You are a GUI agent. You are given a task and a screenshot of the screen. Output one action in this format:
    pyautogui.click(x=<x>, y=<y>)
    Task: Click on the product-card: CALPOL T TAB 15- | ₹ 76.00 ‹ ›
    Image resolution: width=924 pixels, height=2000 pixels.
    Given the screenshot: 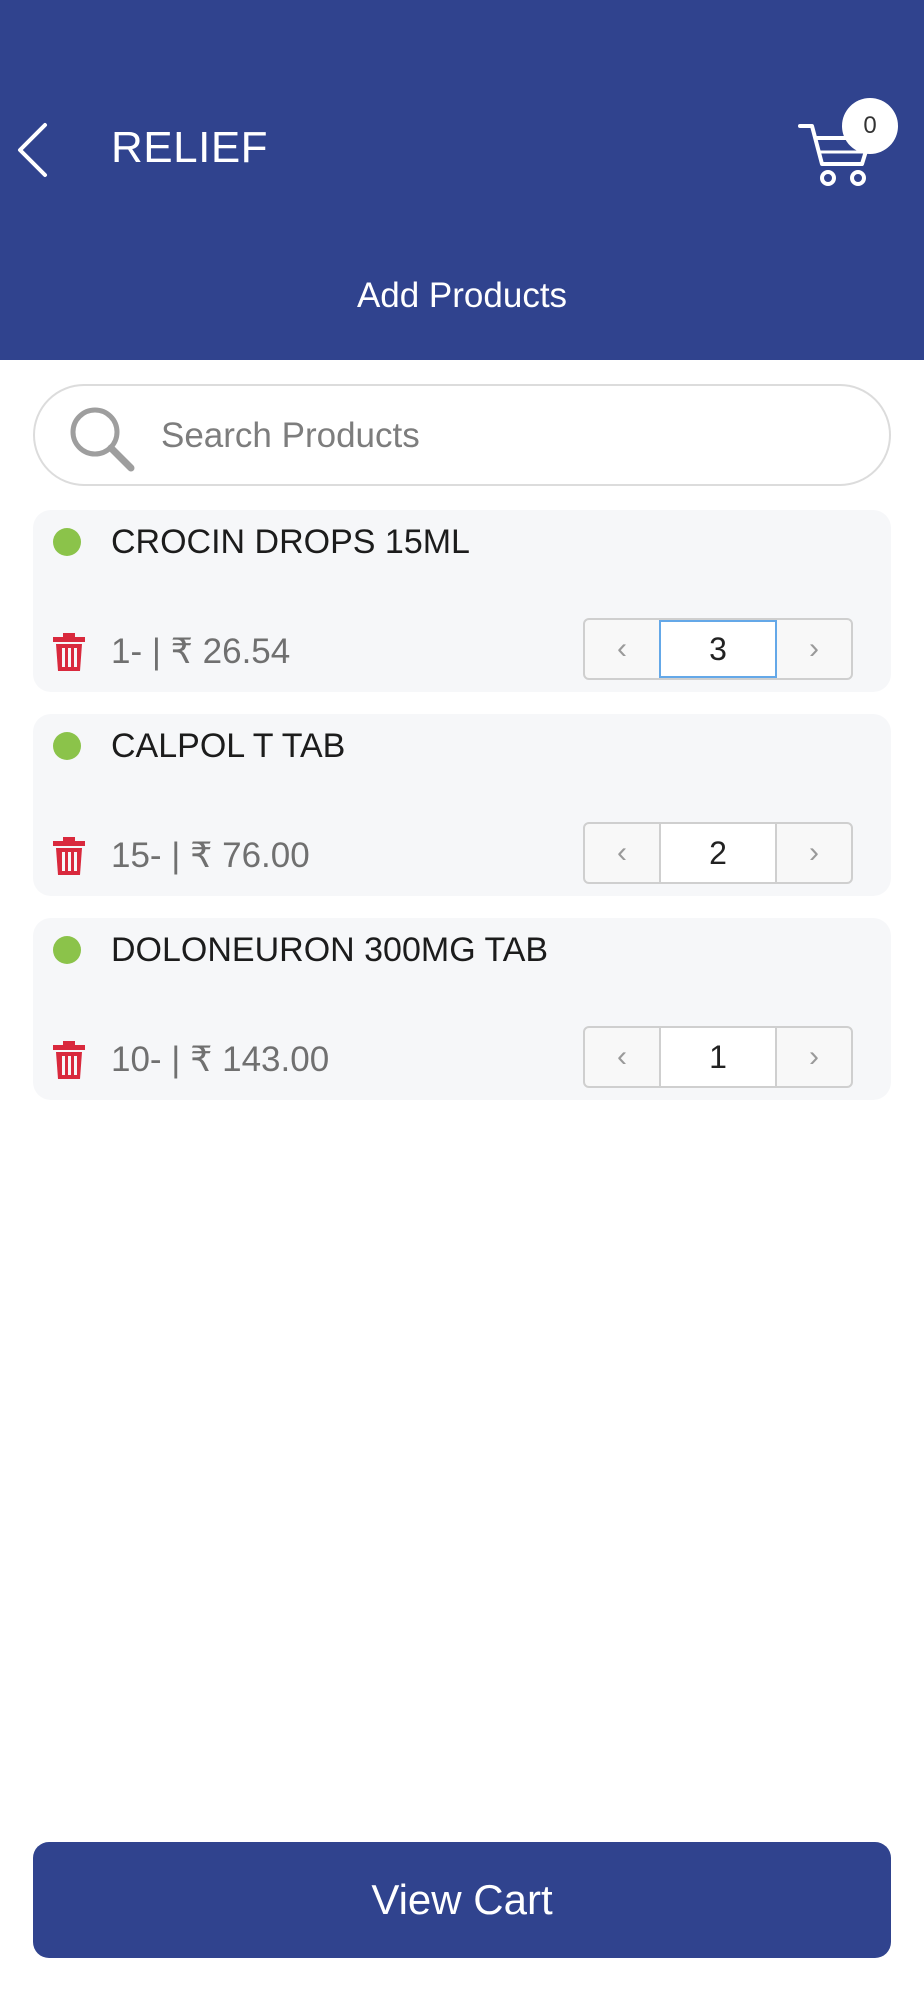 What is the action you would take?
    pyautogui.click(x=462, y=805)
    